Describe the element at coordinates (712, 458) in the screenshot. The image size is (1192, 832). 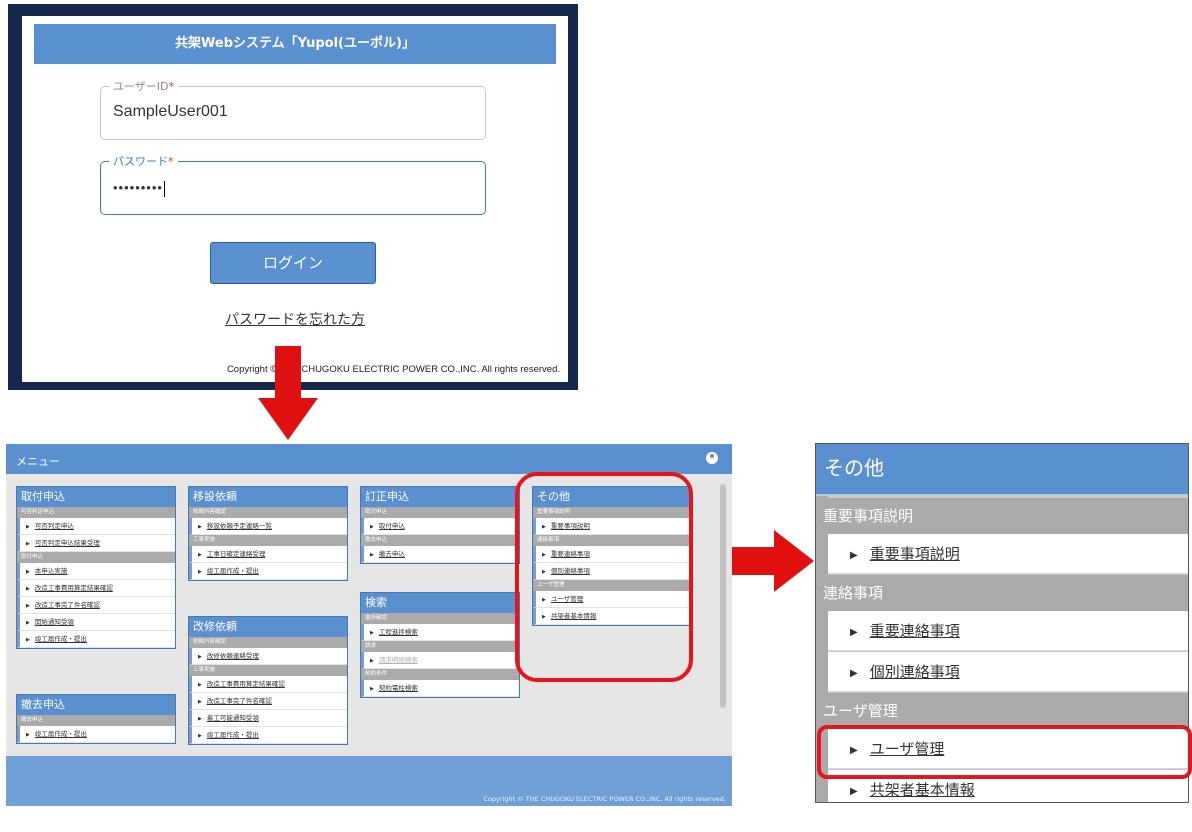
I see `user-account-icon` at that location.